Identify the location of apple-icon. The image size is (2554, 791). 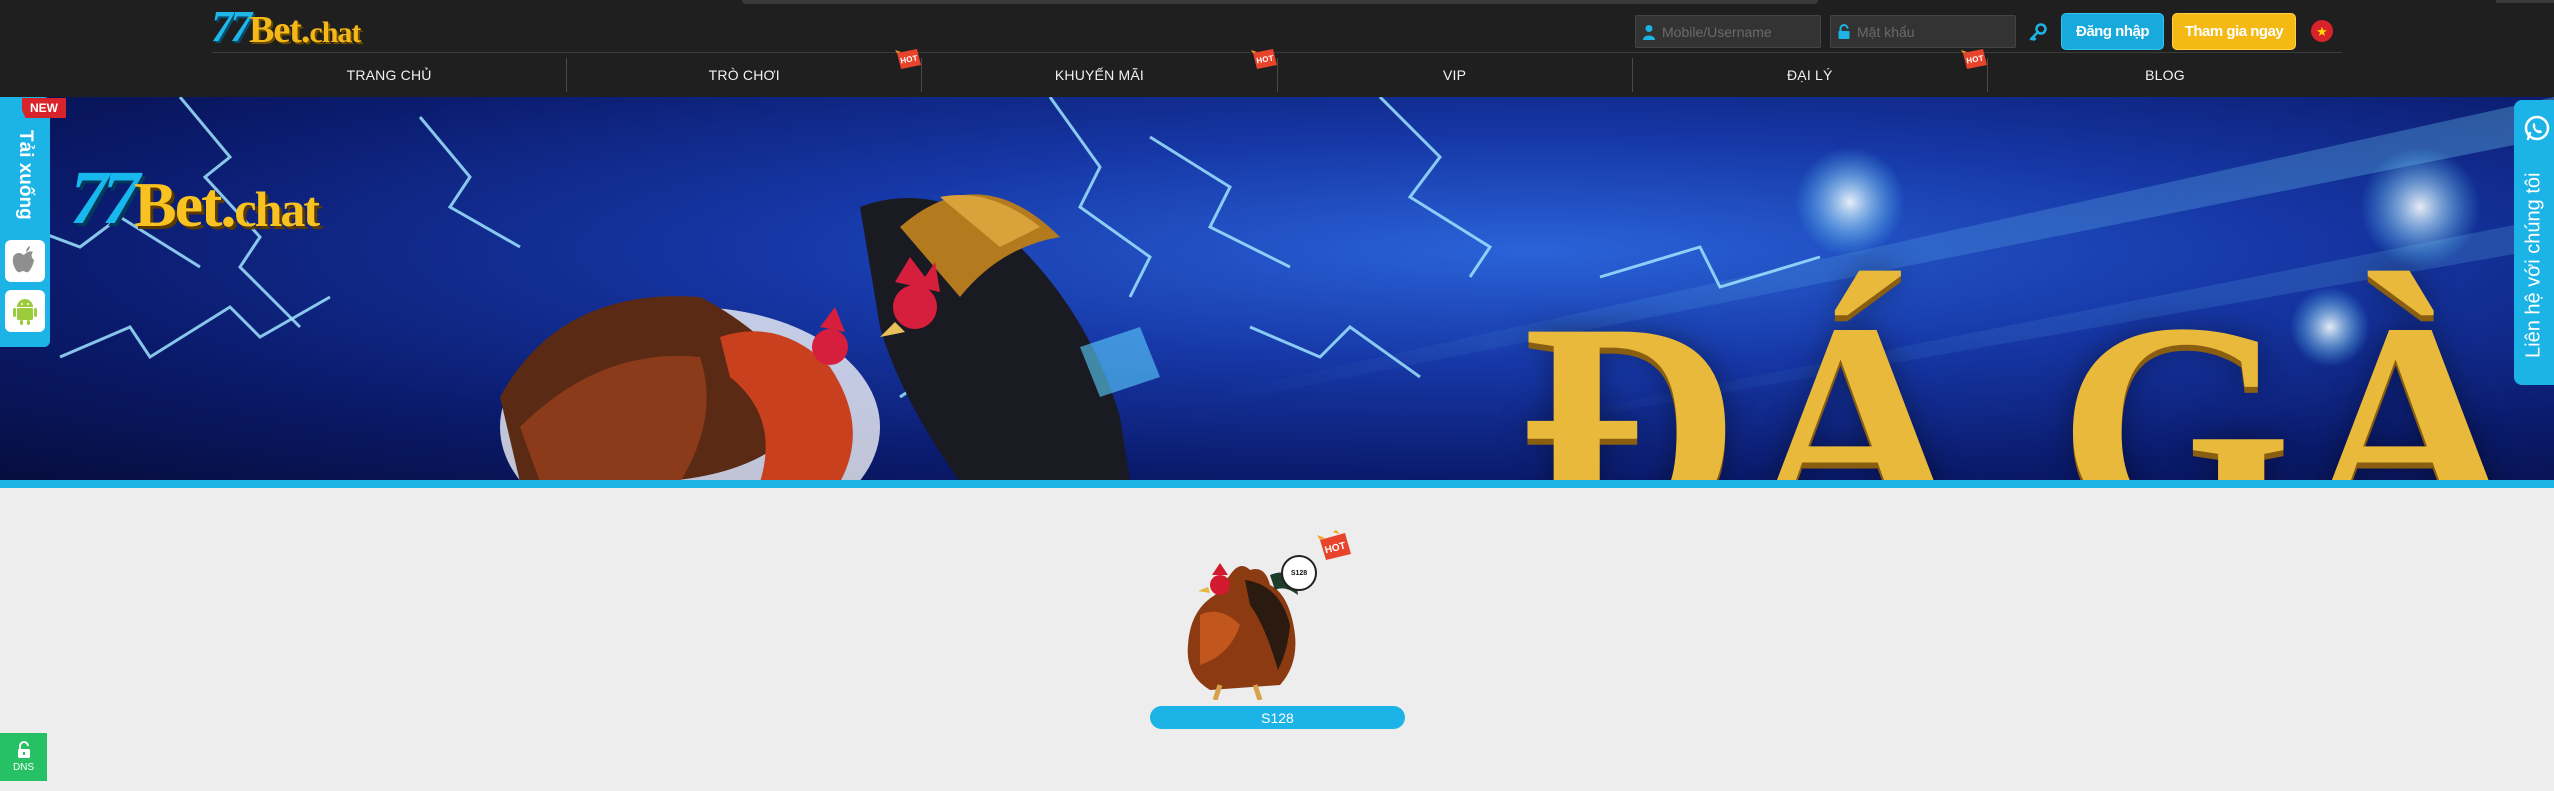
(23, 259).